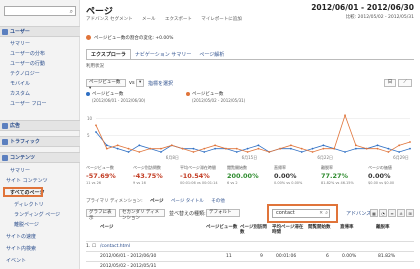 This screenshot has width=420, height=269. Describe the element at coordinates (101, 215) in the screenshot. I see `plot-rows-button: グラフに表示` at that location.